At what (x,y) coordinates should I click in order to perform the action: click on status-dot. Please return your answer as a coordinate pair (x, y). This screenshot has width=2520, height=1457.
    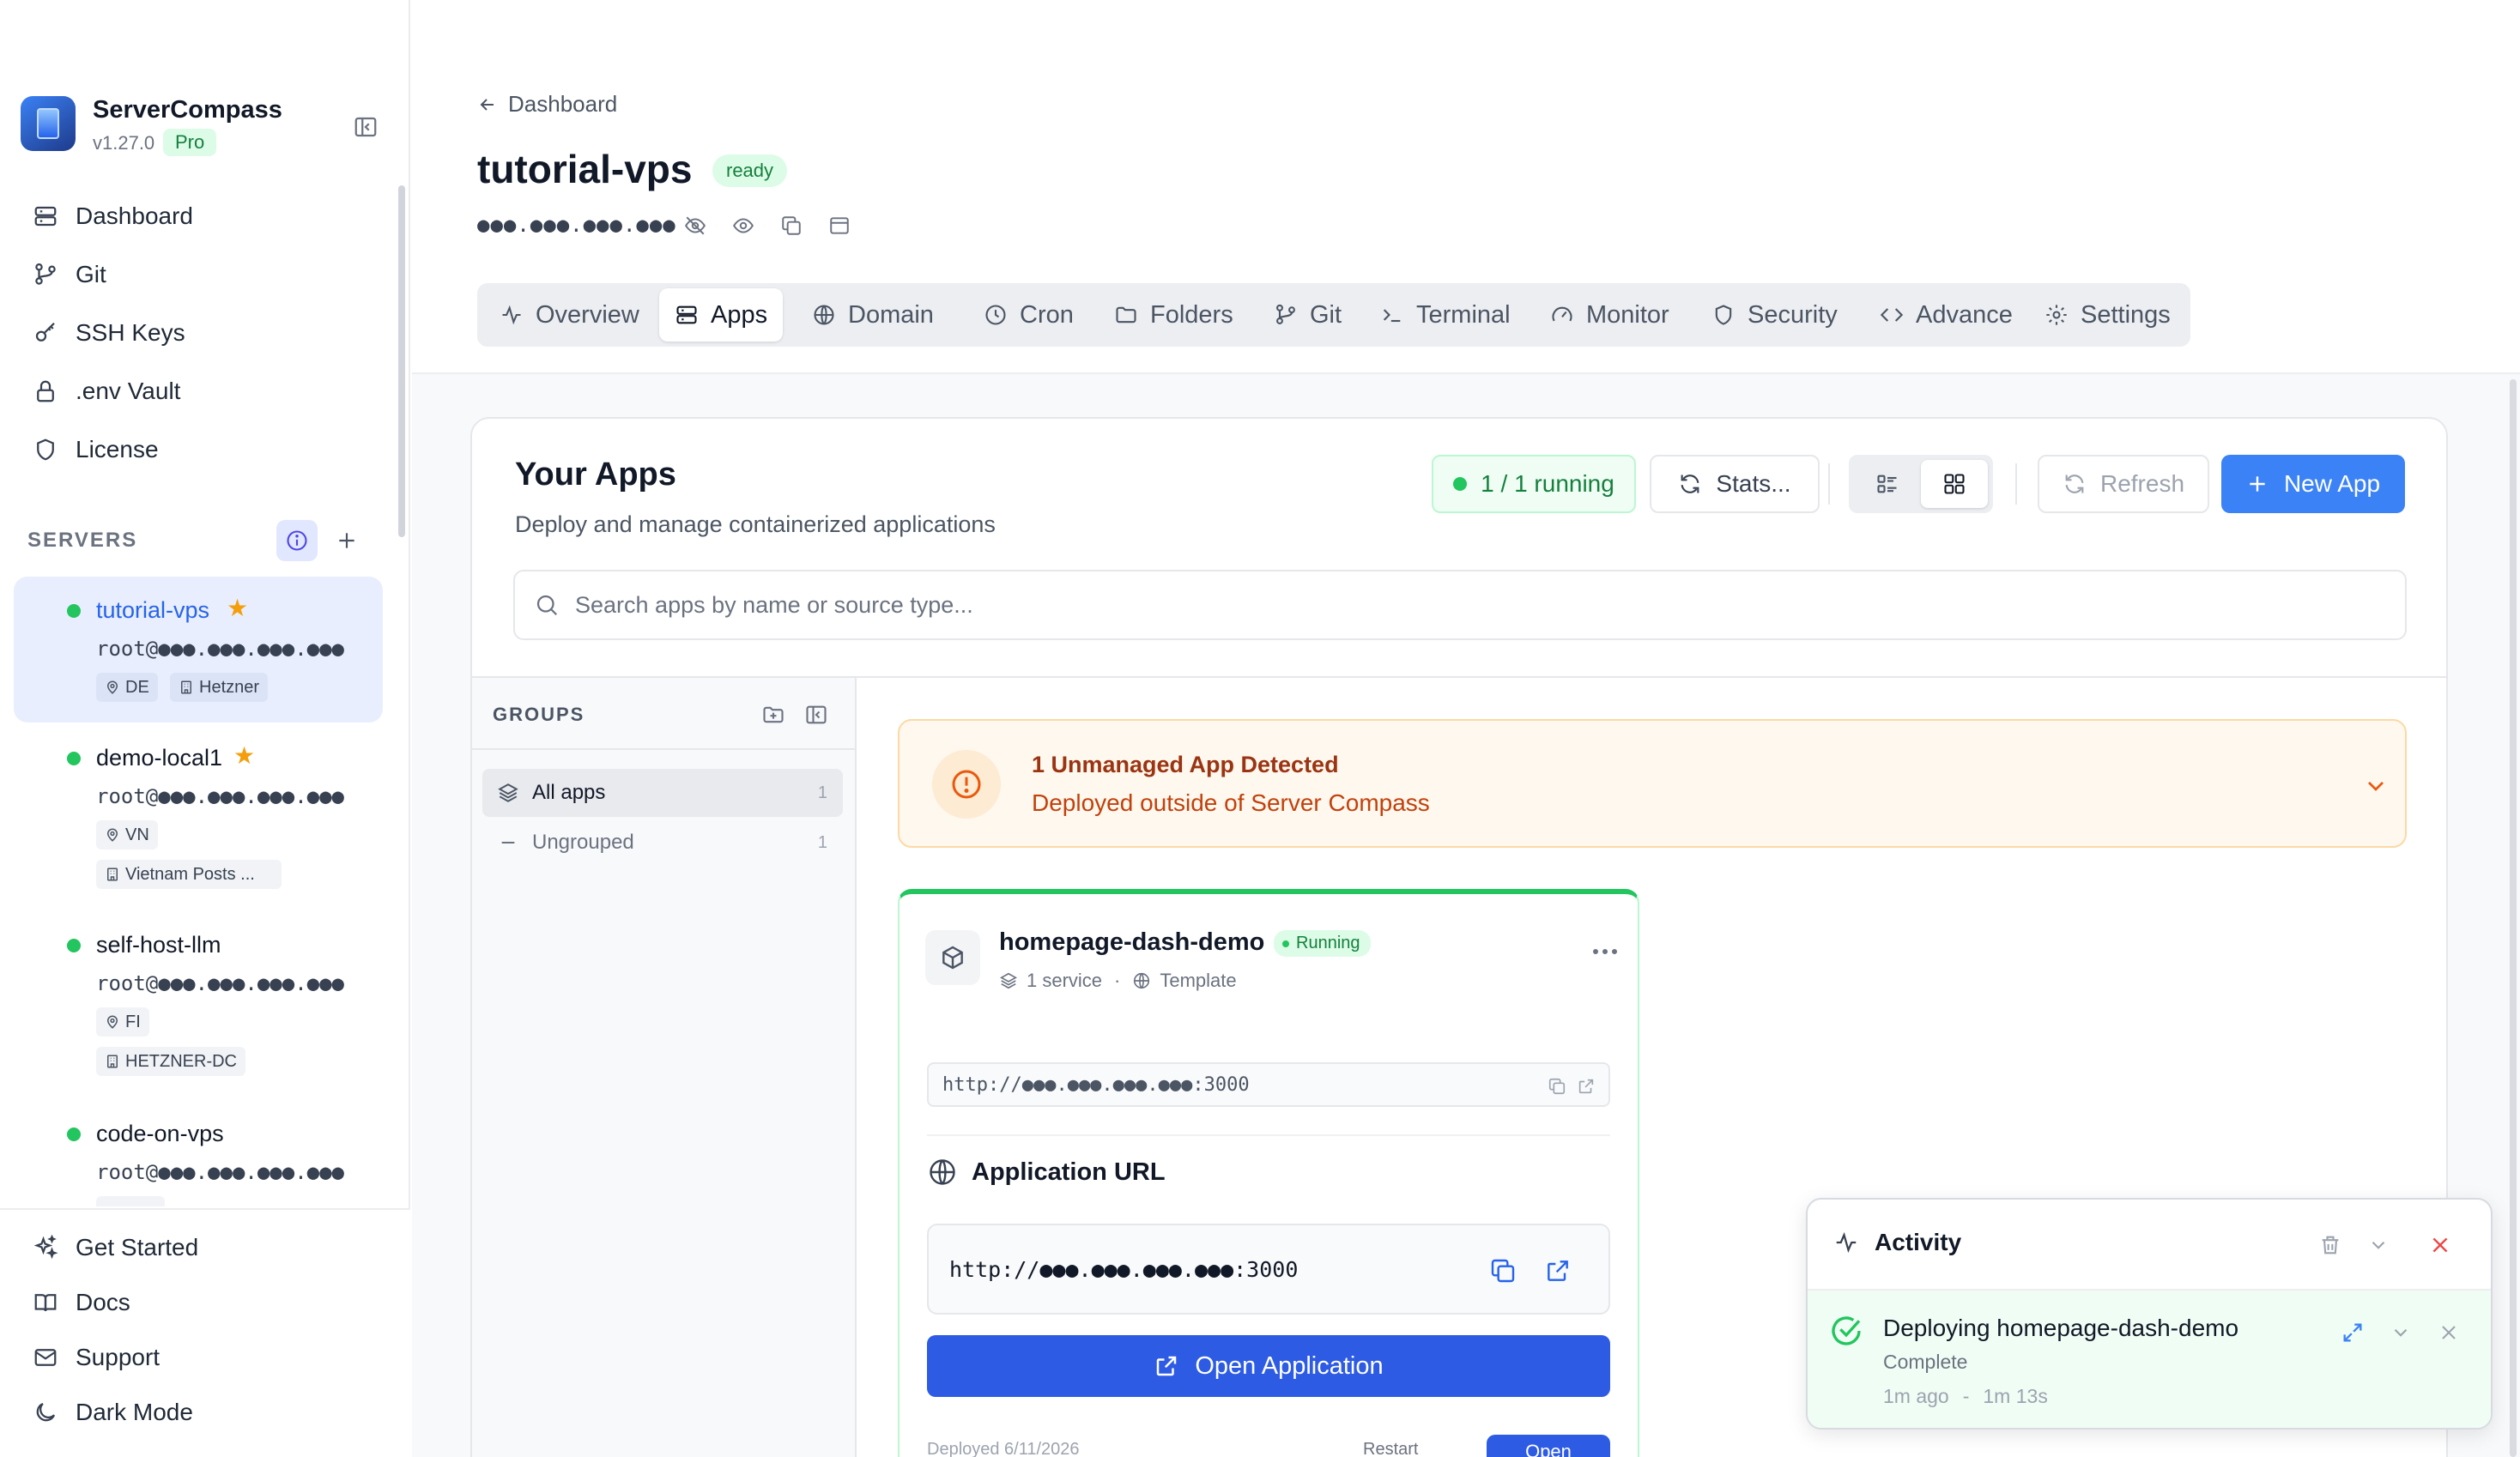
    Looking at the image, I should click on (74, 1134).